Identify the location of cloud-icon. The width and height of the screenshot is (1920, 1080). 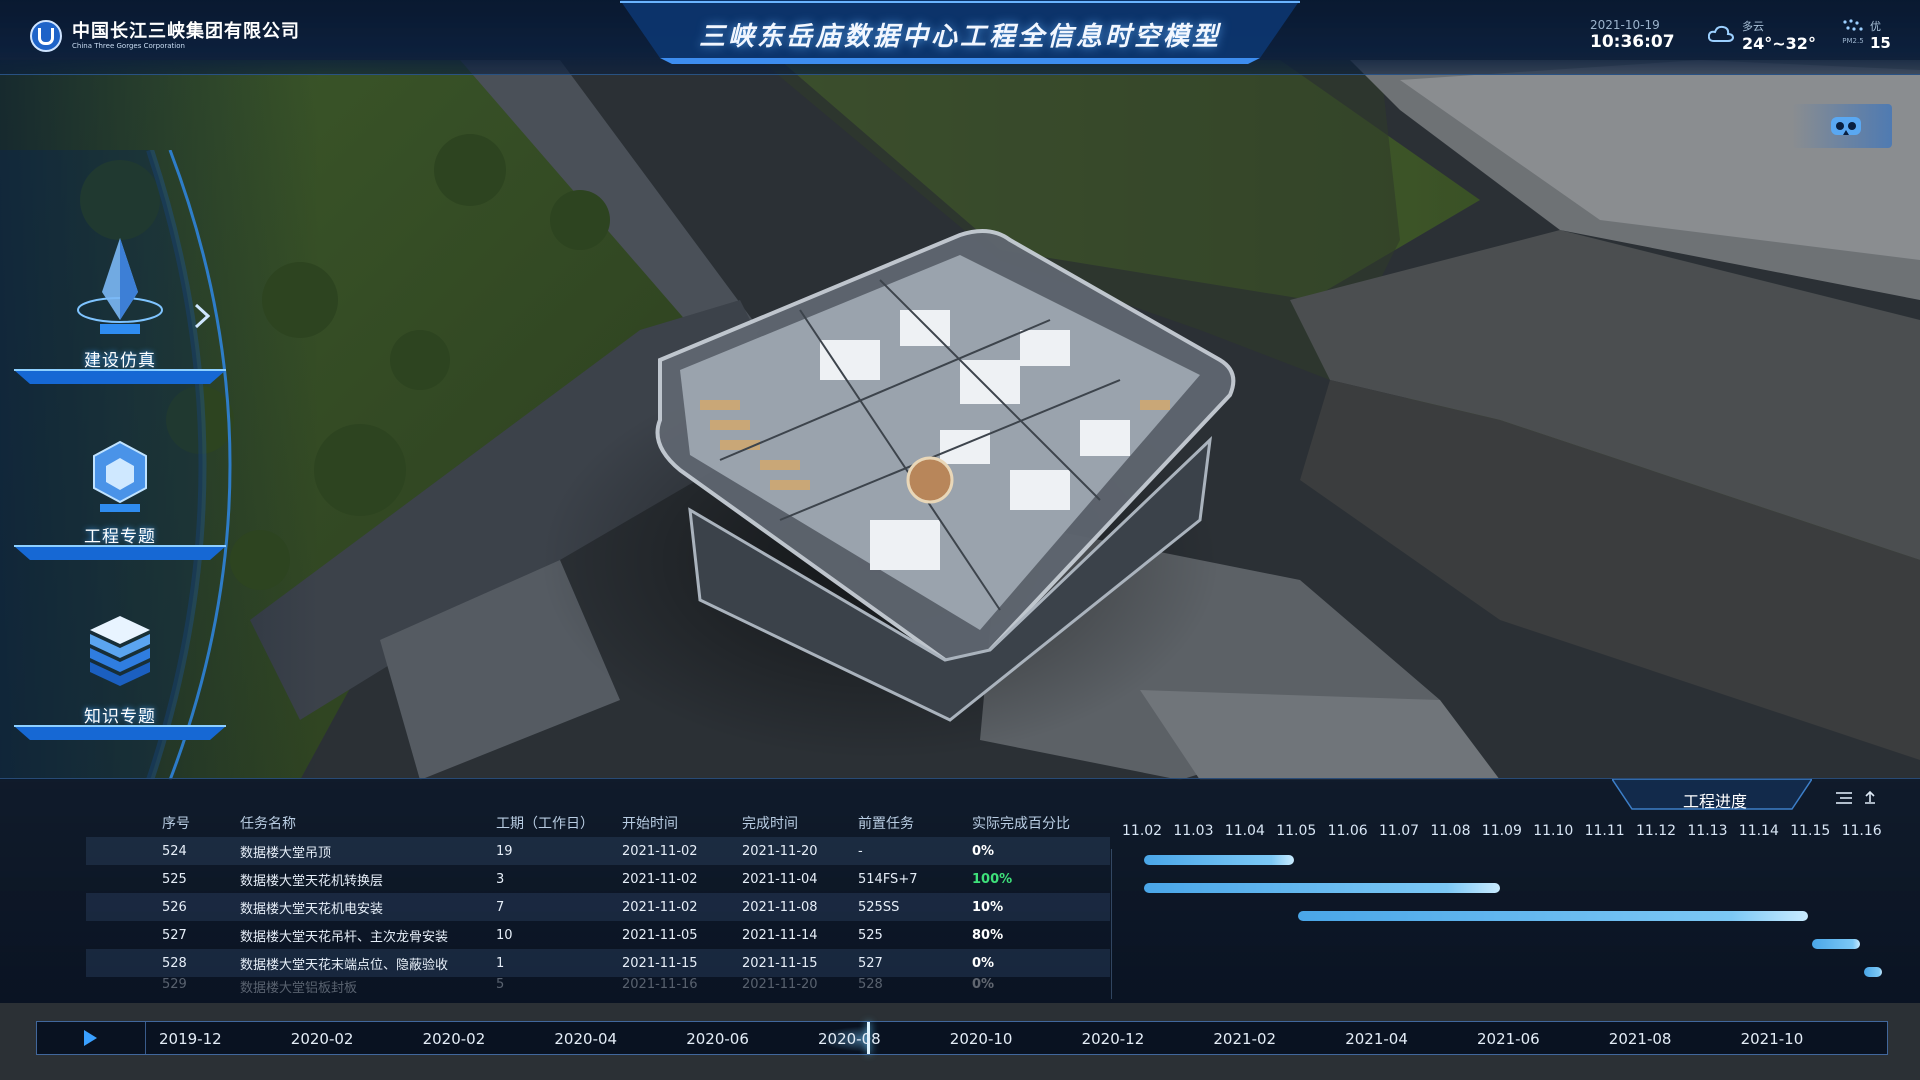
(1721, 33).